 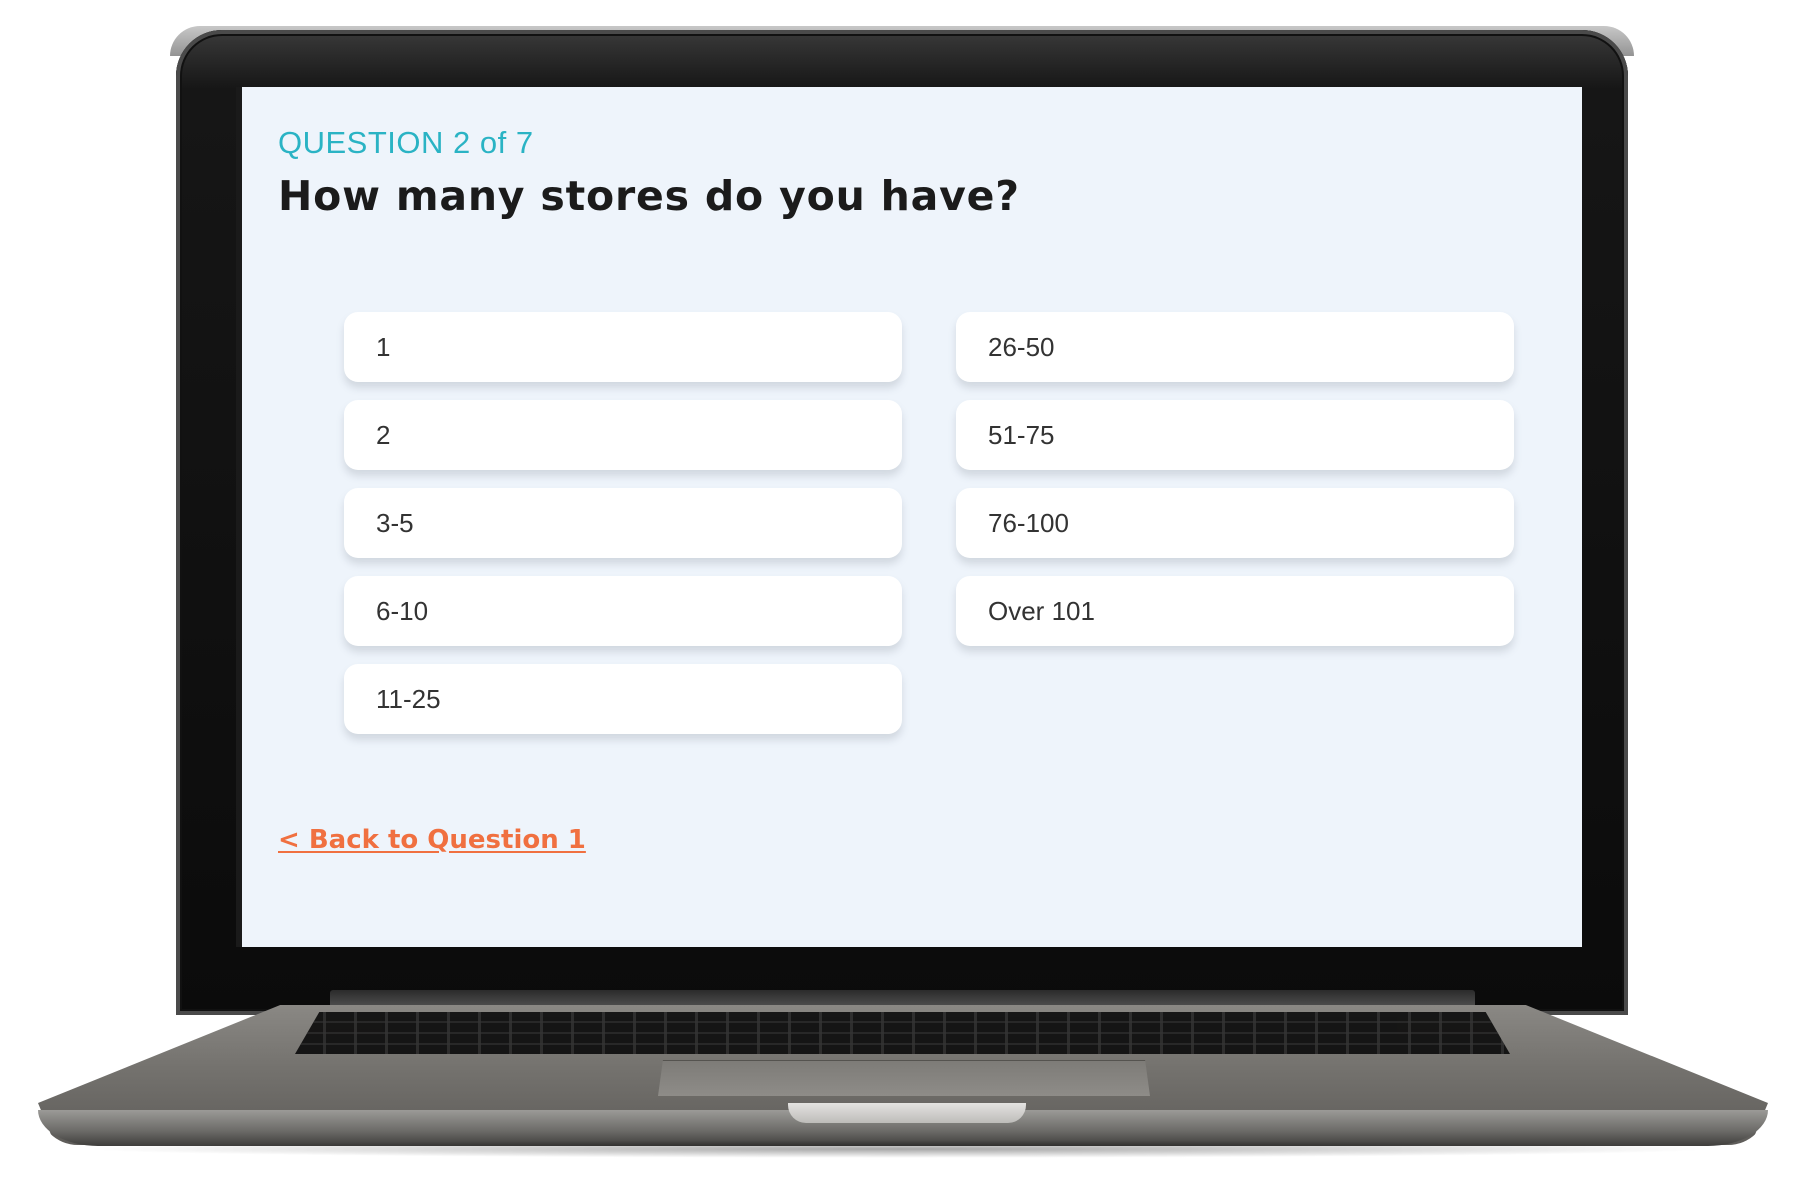 I want to click on answer-column-right: 26-50 51-75 76-100 Over 101, so click(x=1235, y=488).